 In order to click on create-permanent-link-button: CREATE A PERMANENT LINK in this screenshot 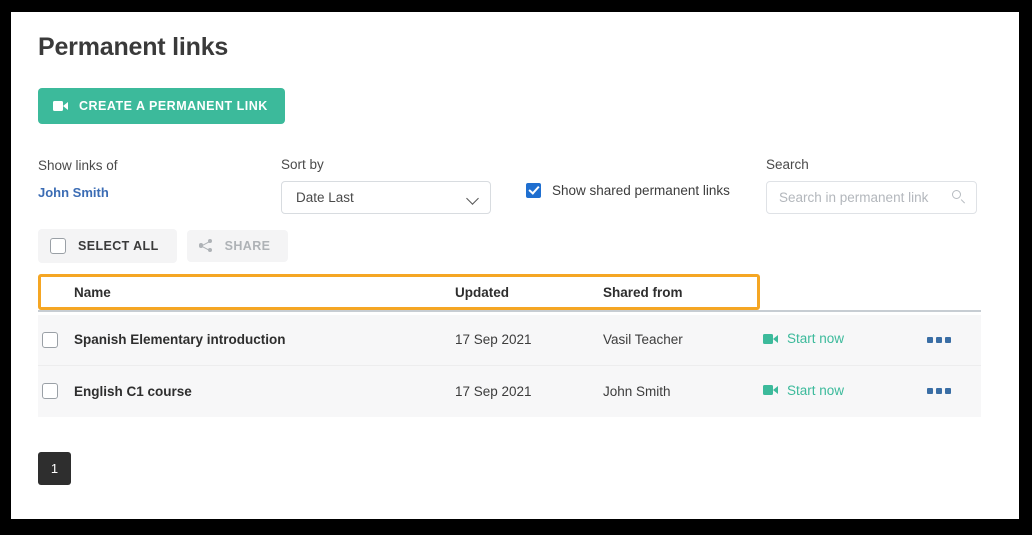, I will do `click(161, 105)`.